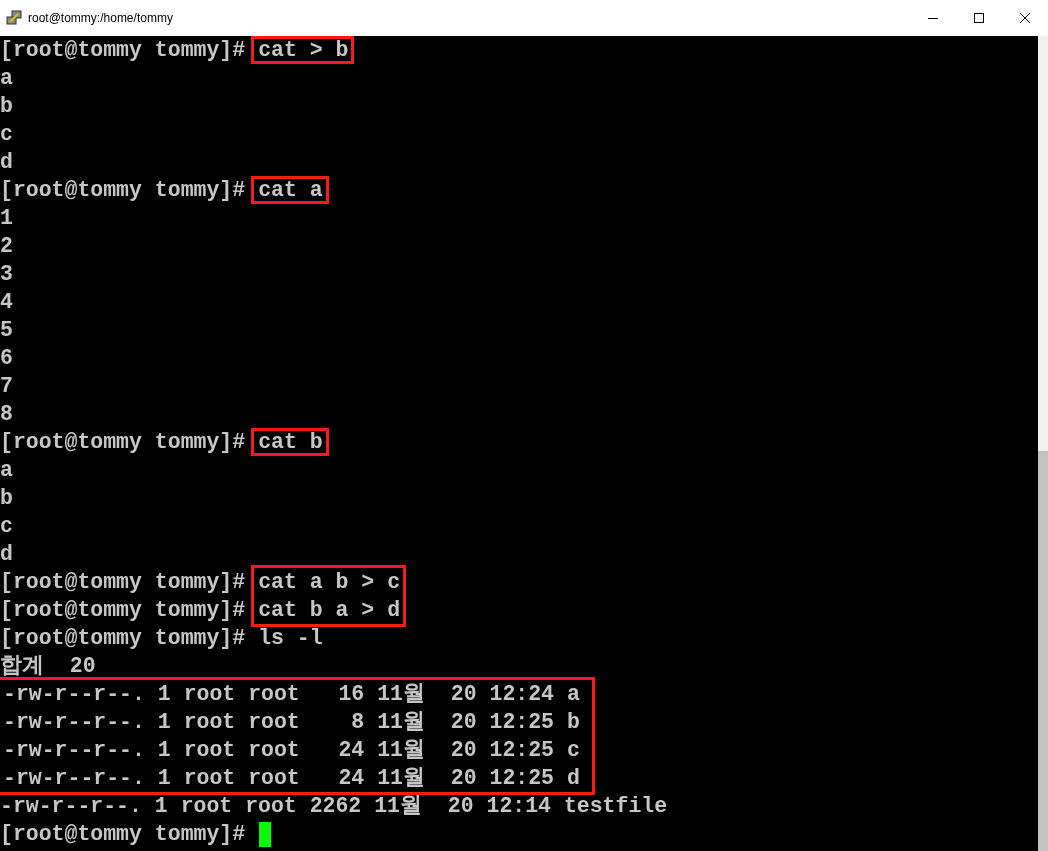  I want to click on command-text: cat a b > c, so click(329, 582).